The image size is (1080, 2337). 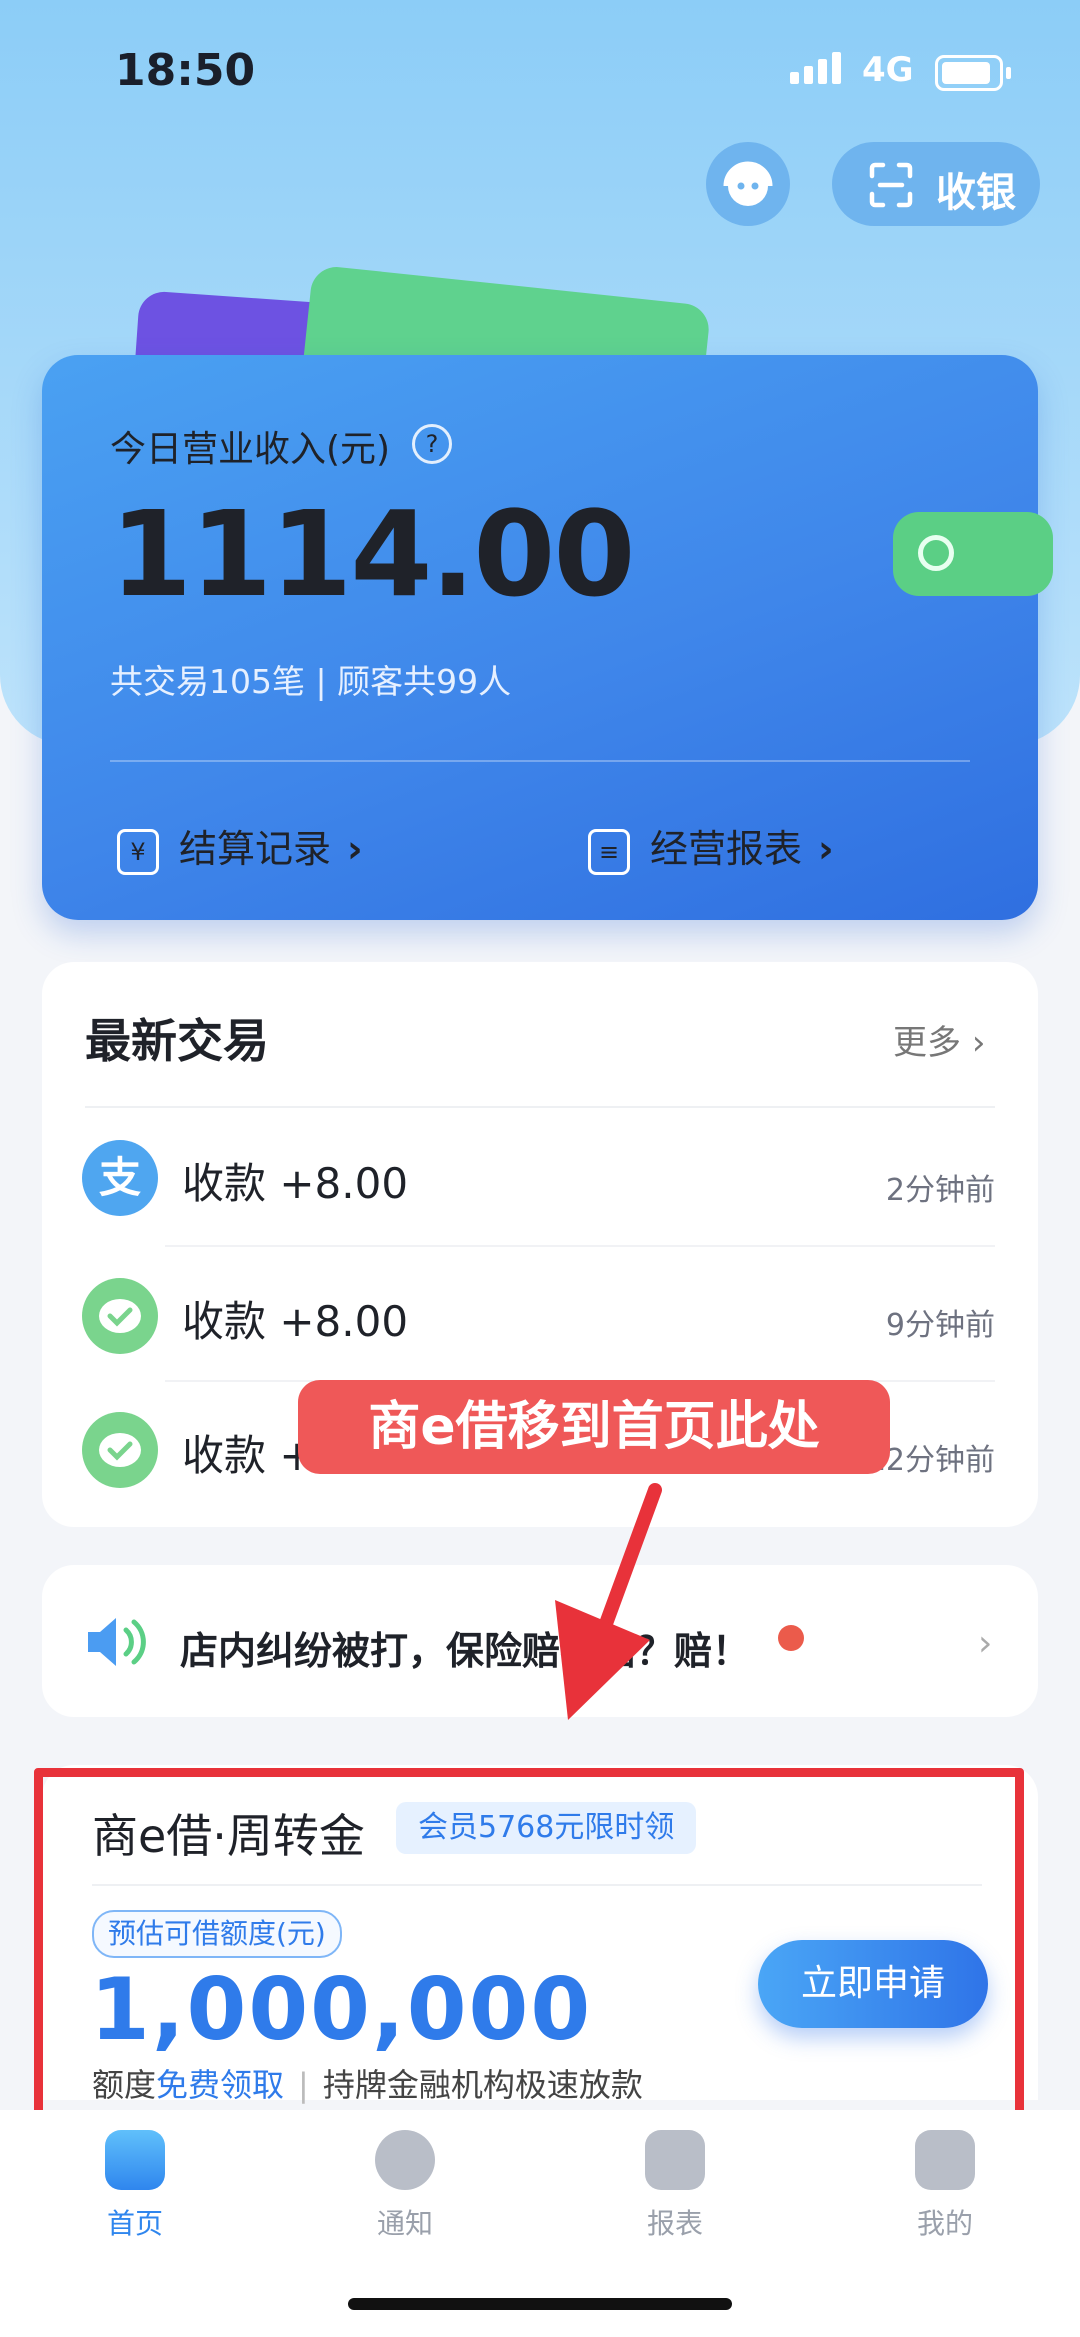 What do you see at coordinates (818, 68) in the screenshot?
I see `signal-icon` at bounding box center [818, 68].